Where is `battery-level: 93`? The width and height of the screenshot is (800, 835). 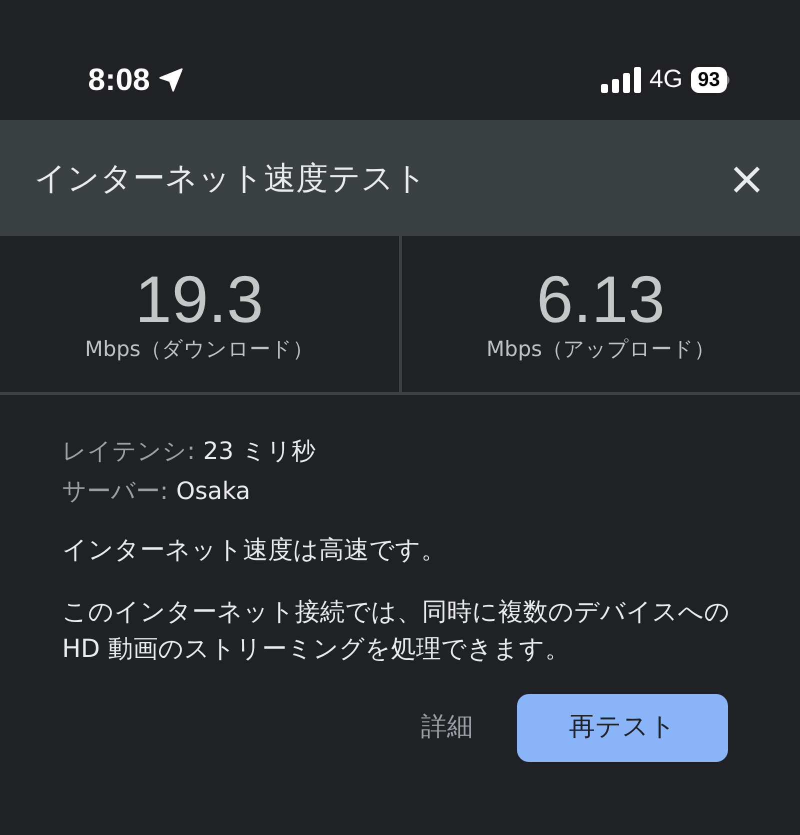
battery-level: 93 is located at coordinates (708, 80).